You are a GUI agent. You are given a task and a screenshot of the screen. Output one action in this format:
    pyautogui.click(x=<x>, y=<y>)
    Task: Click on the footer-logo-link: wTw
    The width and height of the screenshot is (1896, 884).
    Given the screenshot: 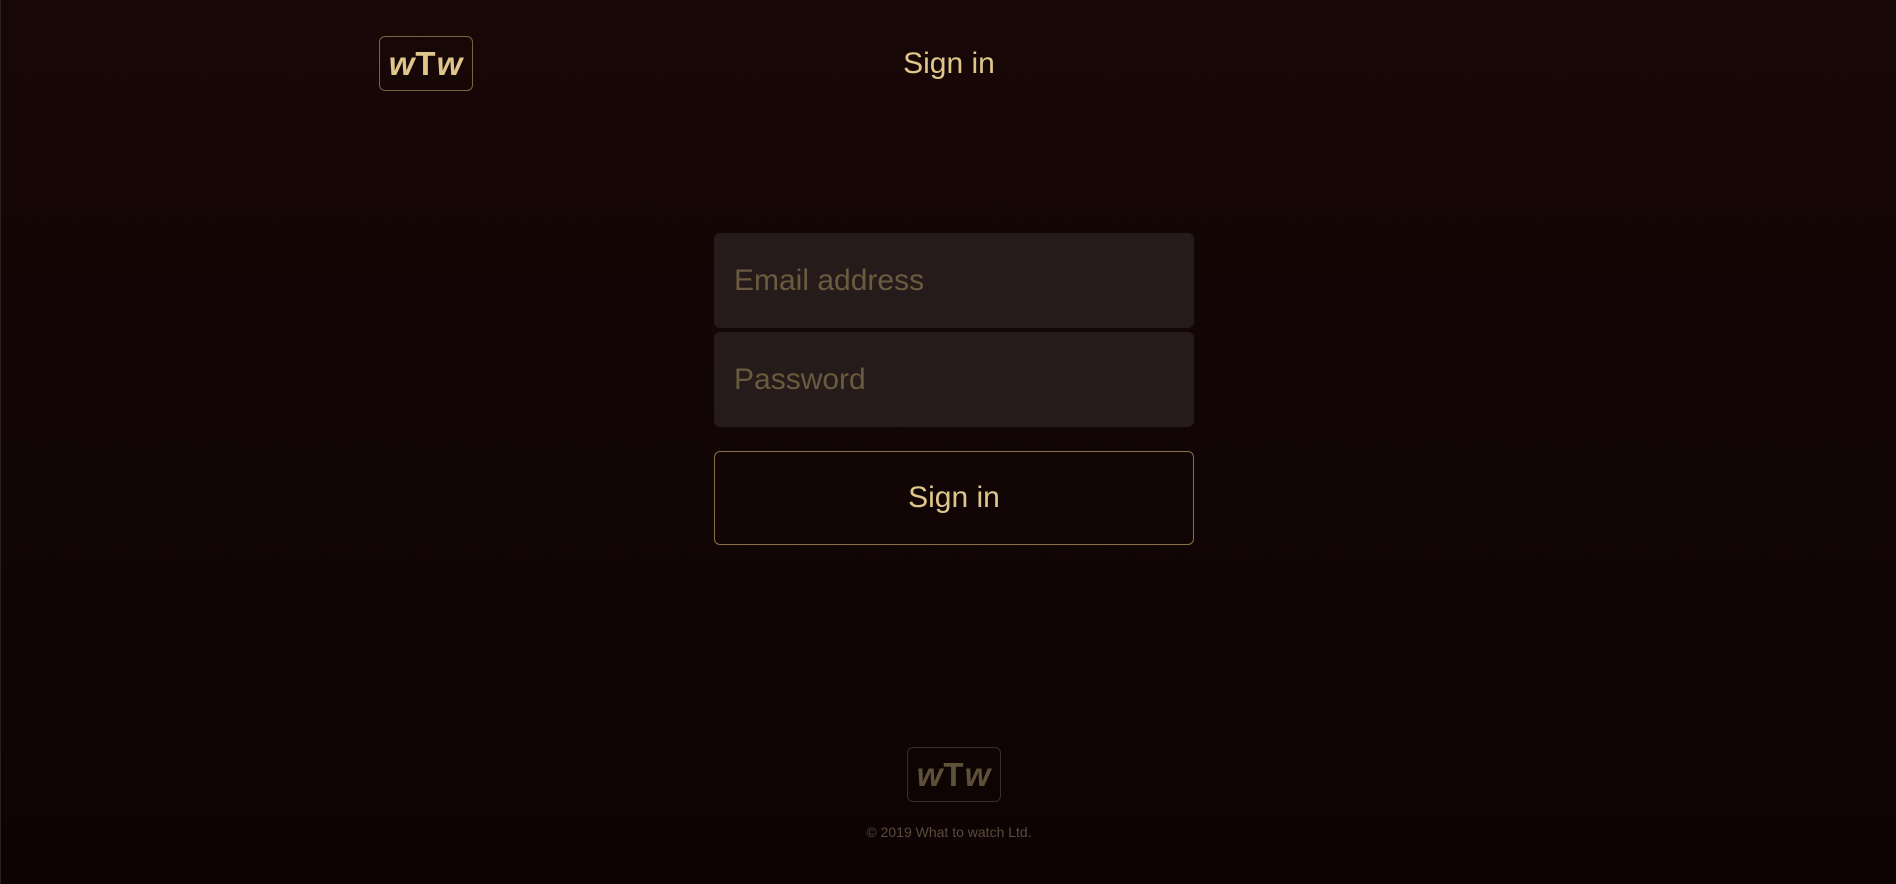 What is the action you would take?
    pyautogui.click(x=954, y=774)
    